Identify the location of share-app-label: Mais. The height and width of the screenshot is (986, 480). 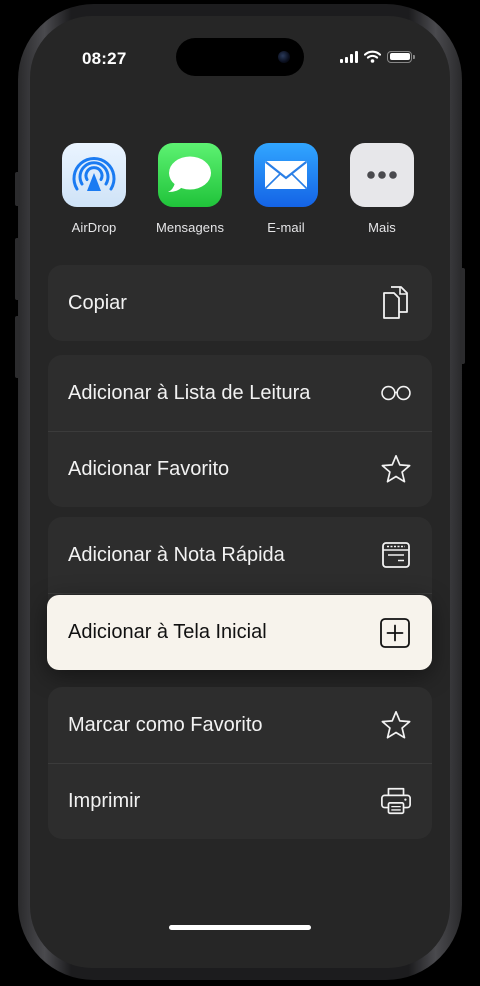
(382, 227).